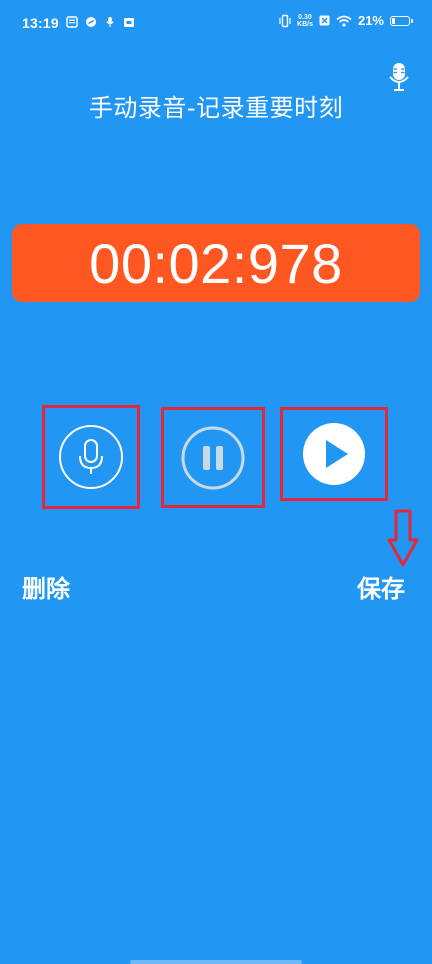 This screenshot has width=432, height=964. Describe the element at coordinates (394, 20) in the screenshot. I see `battery-fill` at that location.